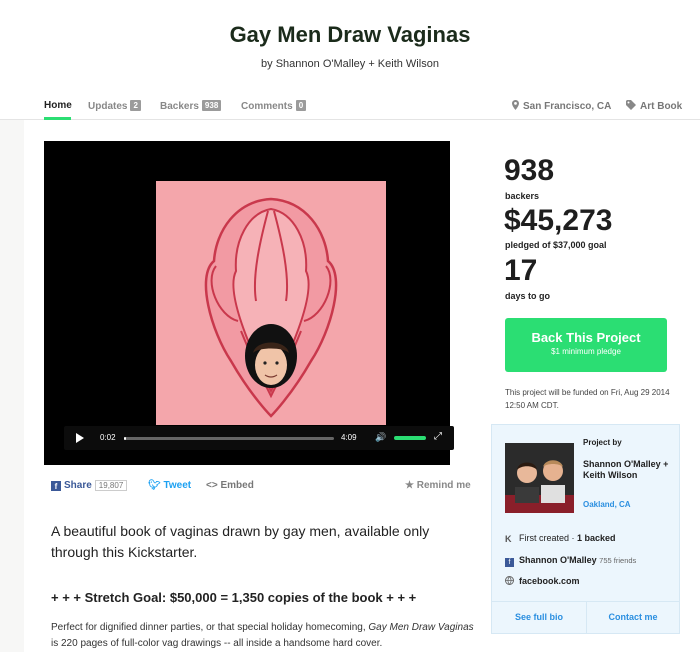 The width and height of the screenshot is (700, 652). I want to click on tweet-button: 🐦︎ Tweet, so click(169, 485).